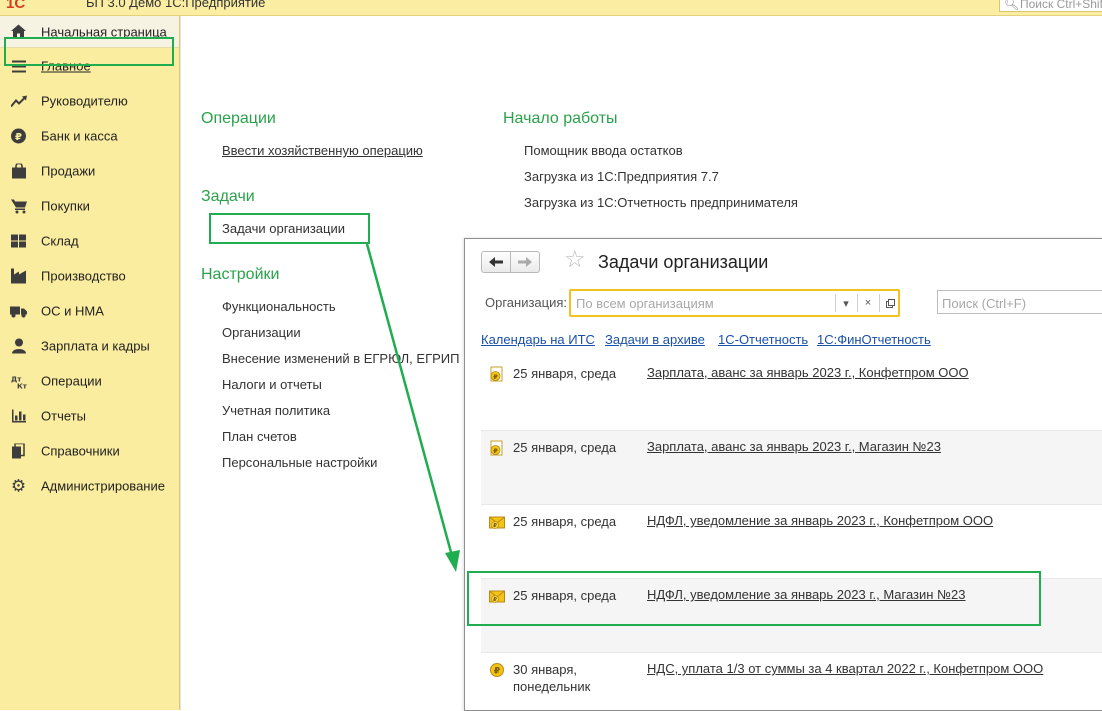 The image size is (1102, 711). I want to click on clear-icon: ×, so click(868, 303).